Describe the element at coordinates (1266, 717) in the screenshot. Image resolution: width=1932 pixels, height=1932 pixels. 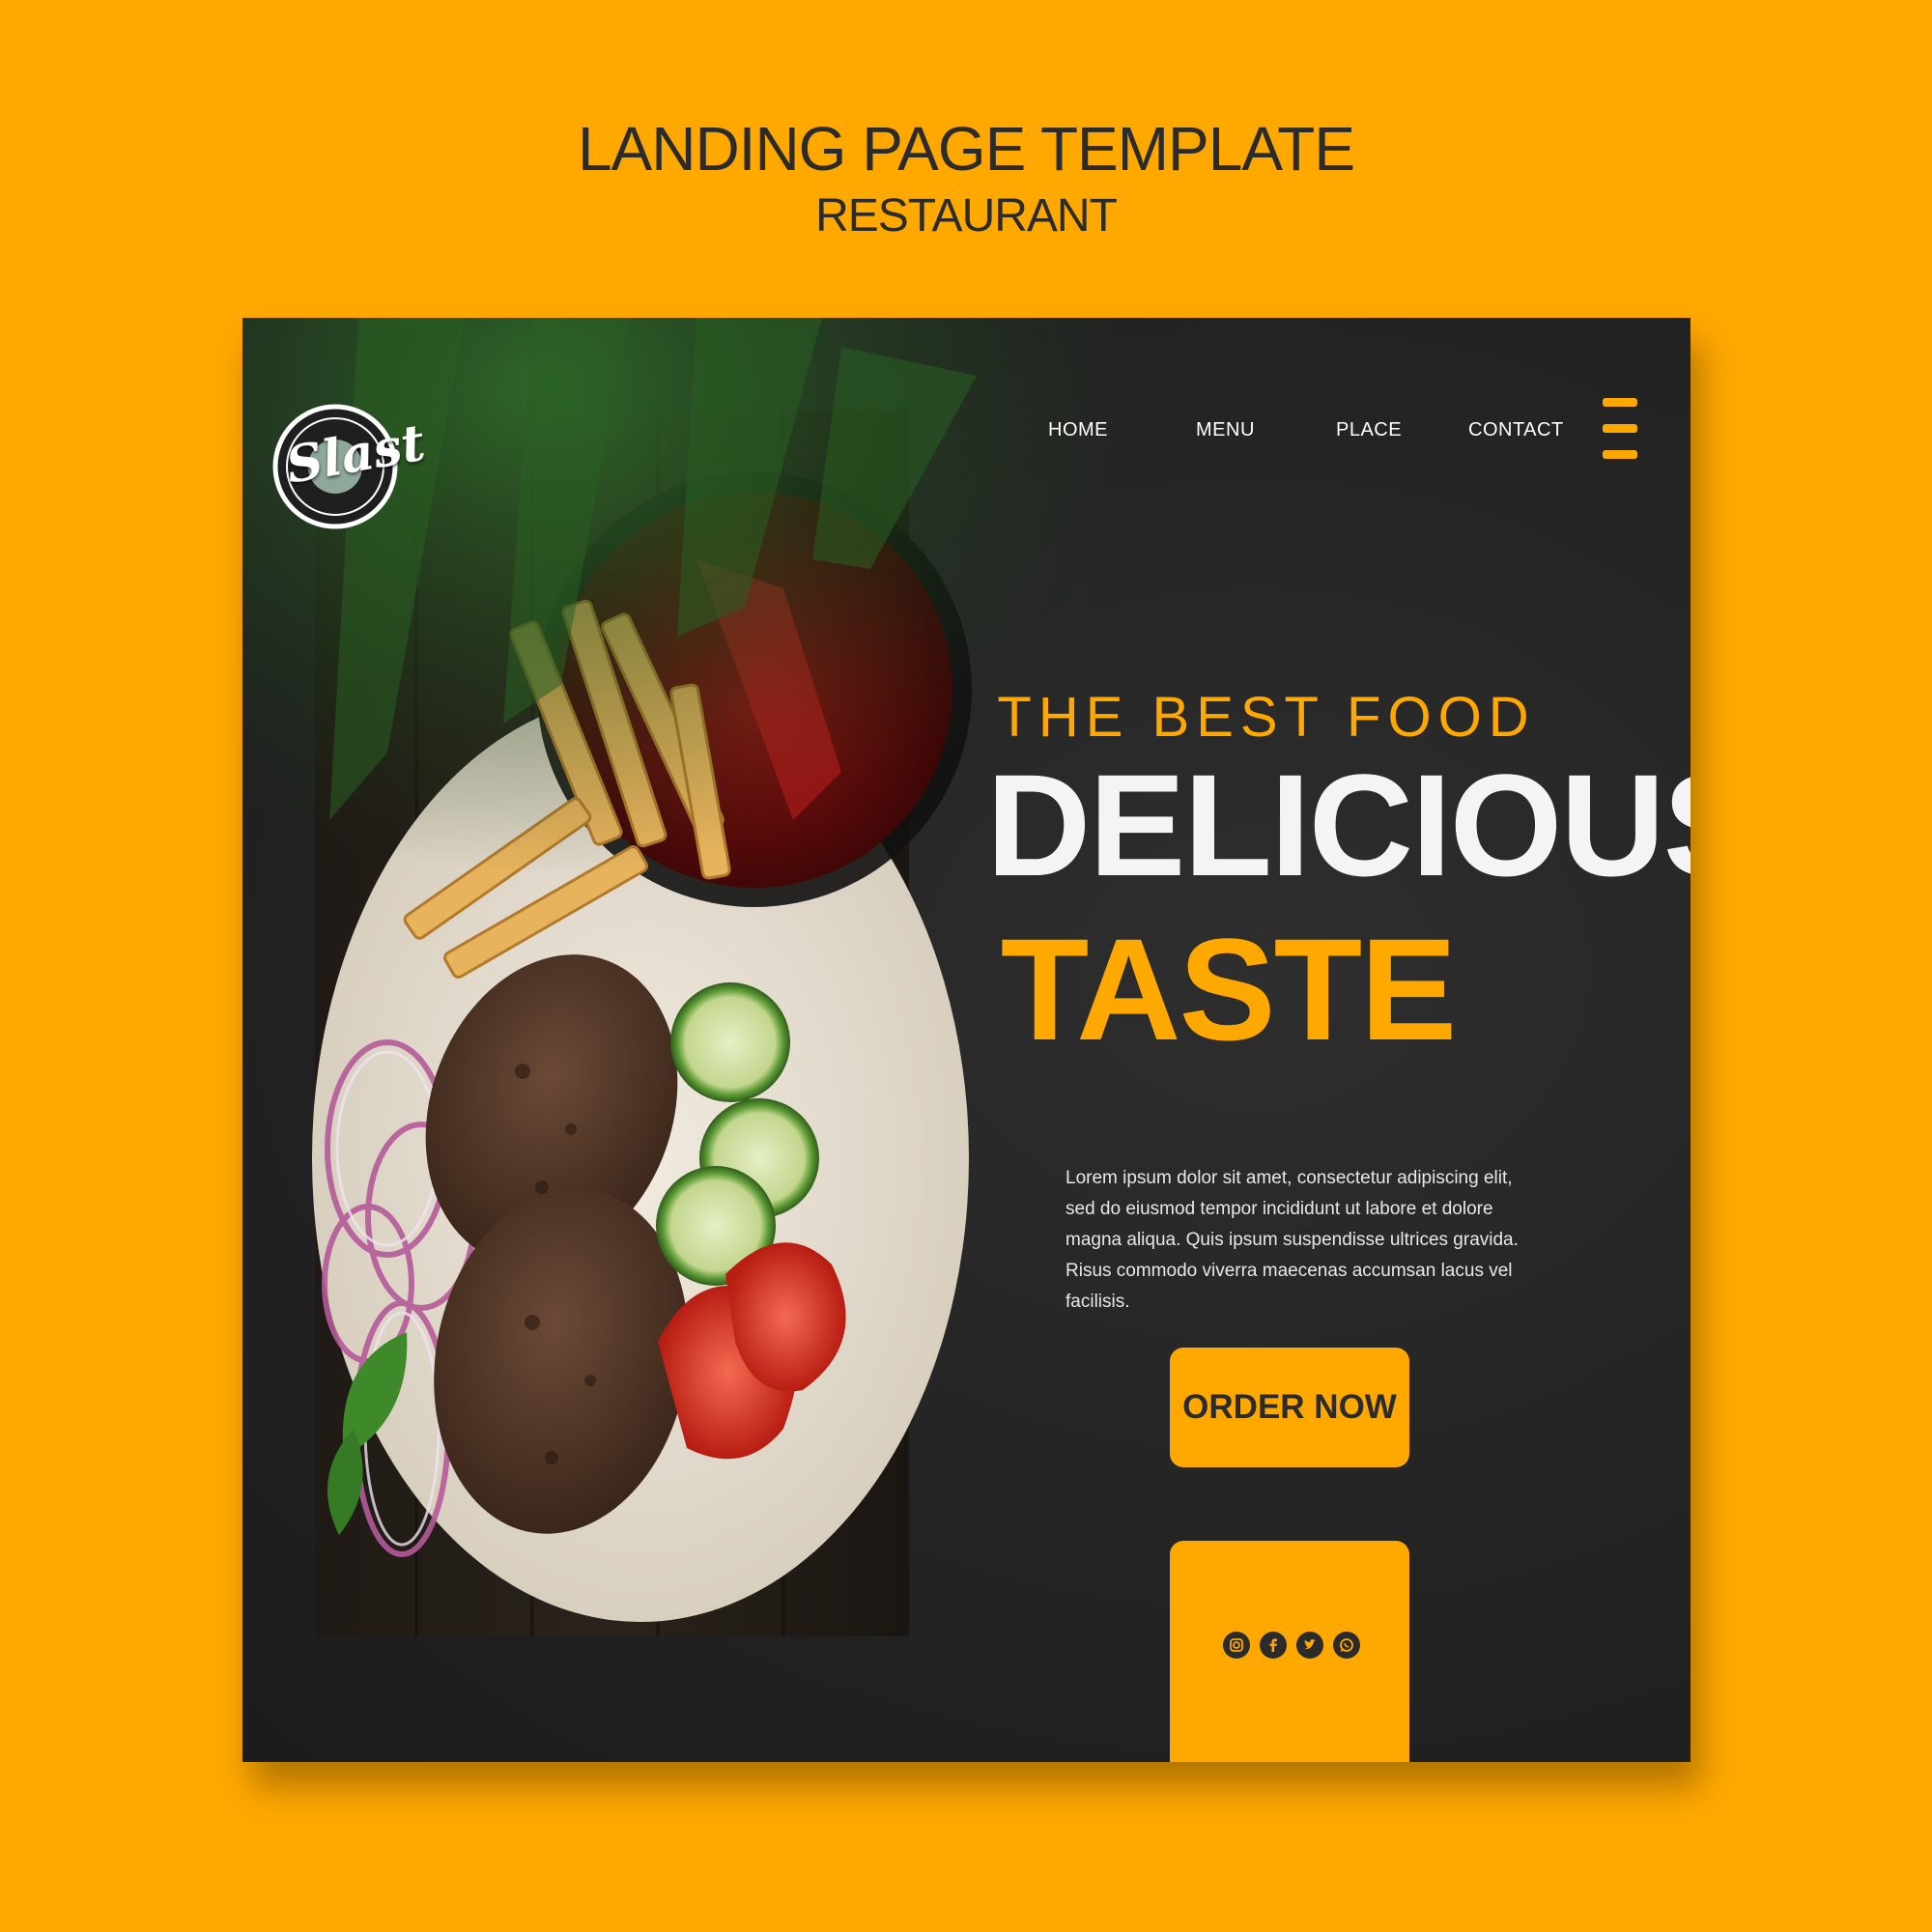
I see `hero-tagline: THE BEST FOOD` at that location.